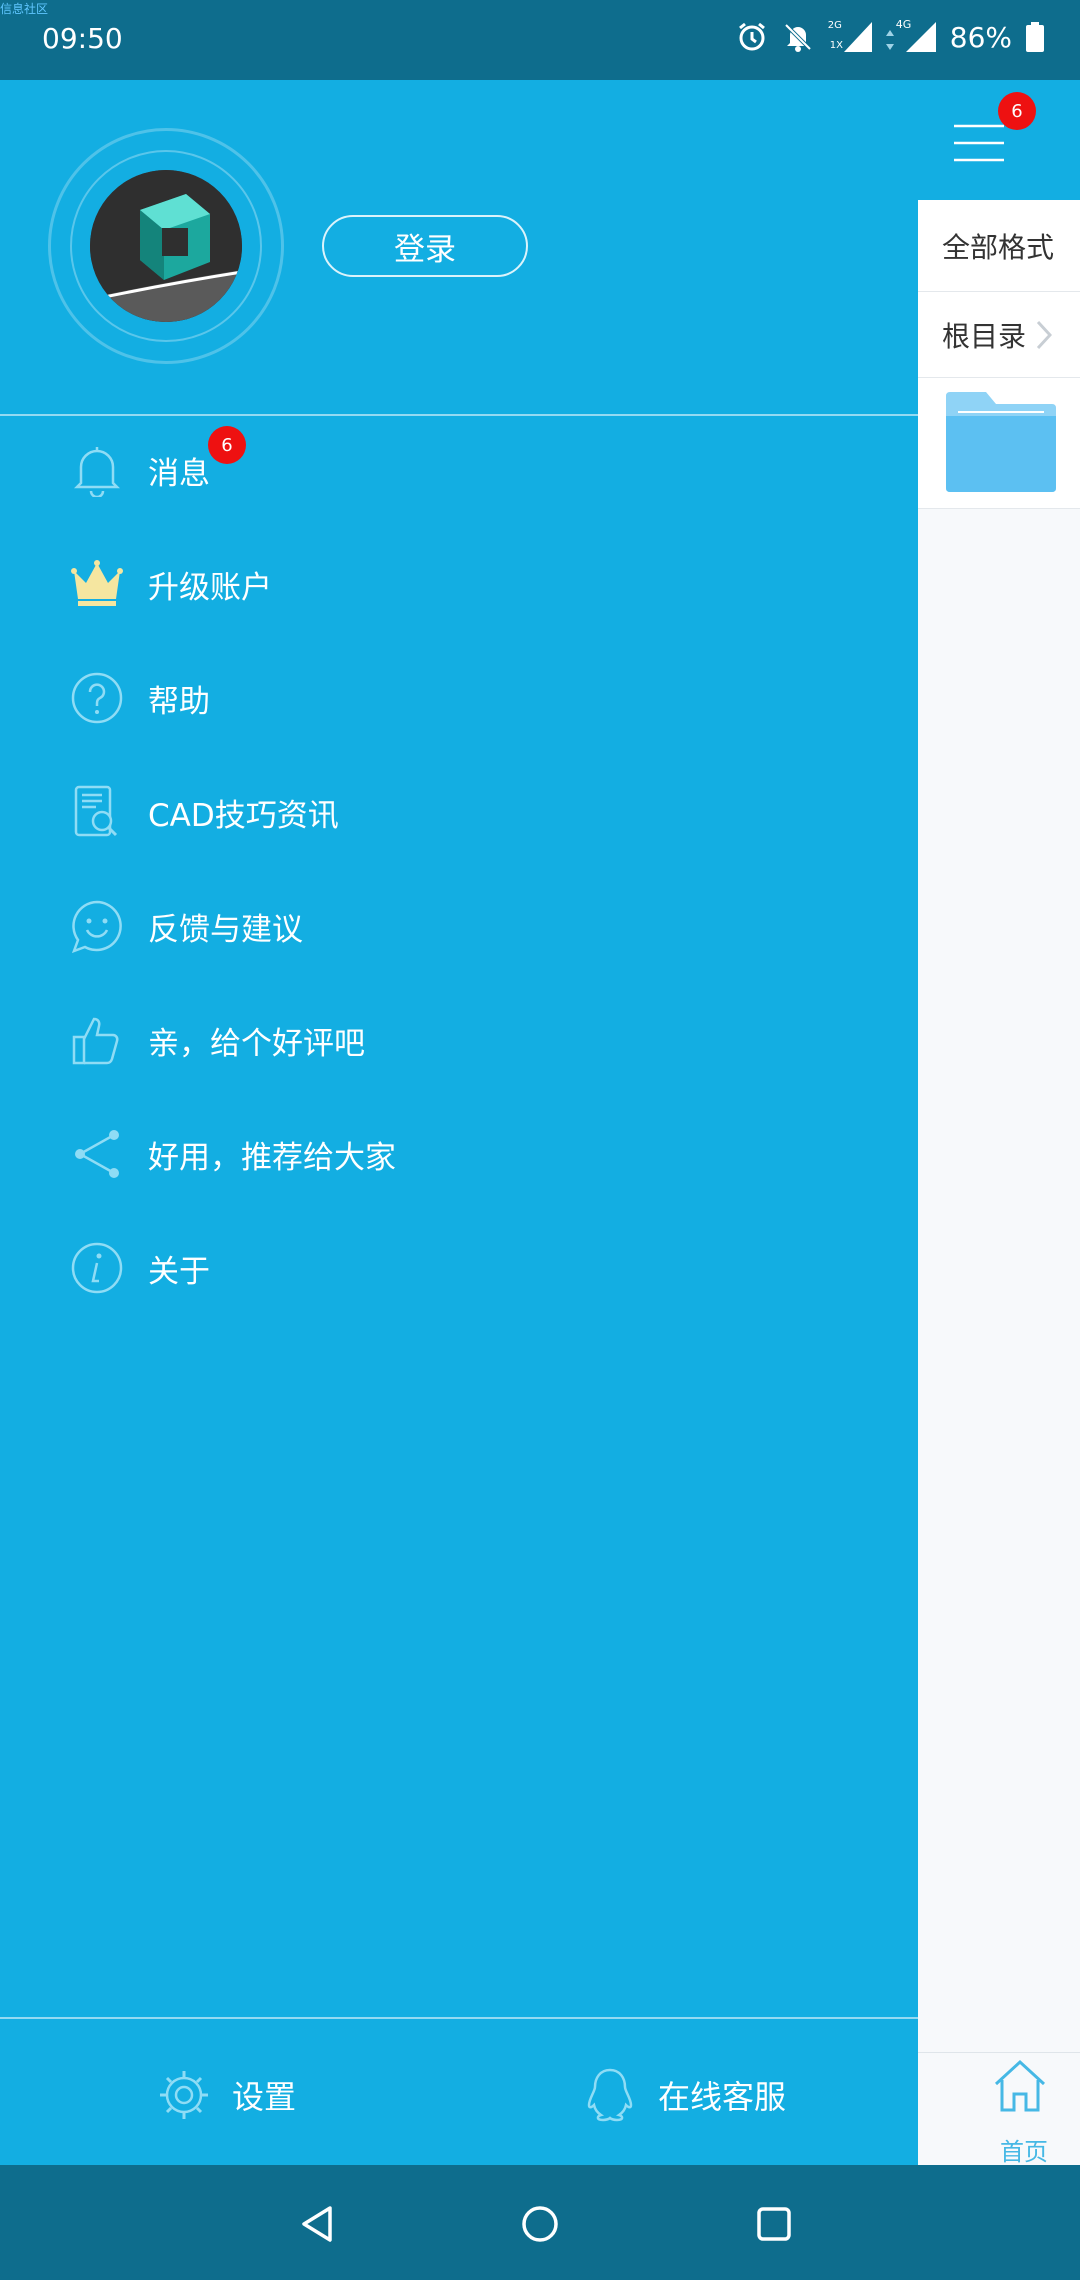  Describe the element at coordinates (834, 25) in the screenshot. I see `sim1-network-label: 2G` at that location.